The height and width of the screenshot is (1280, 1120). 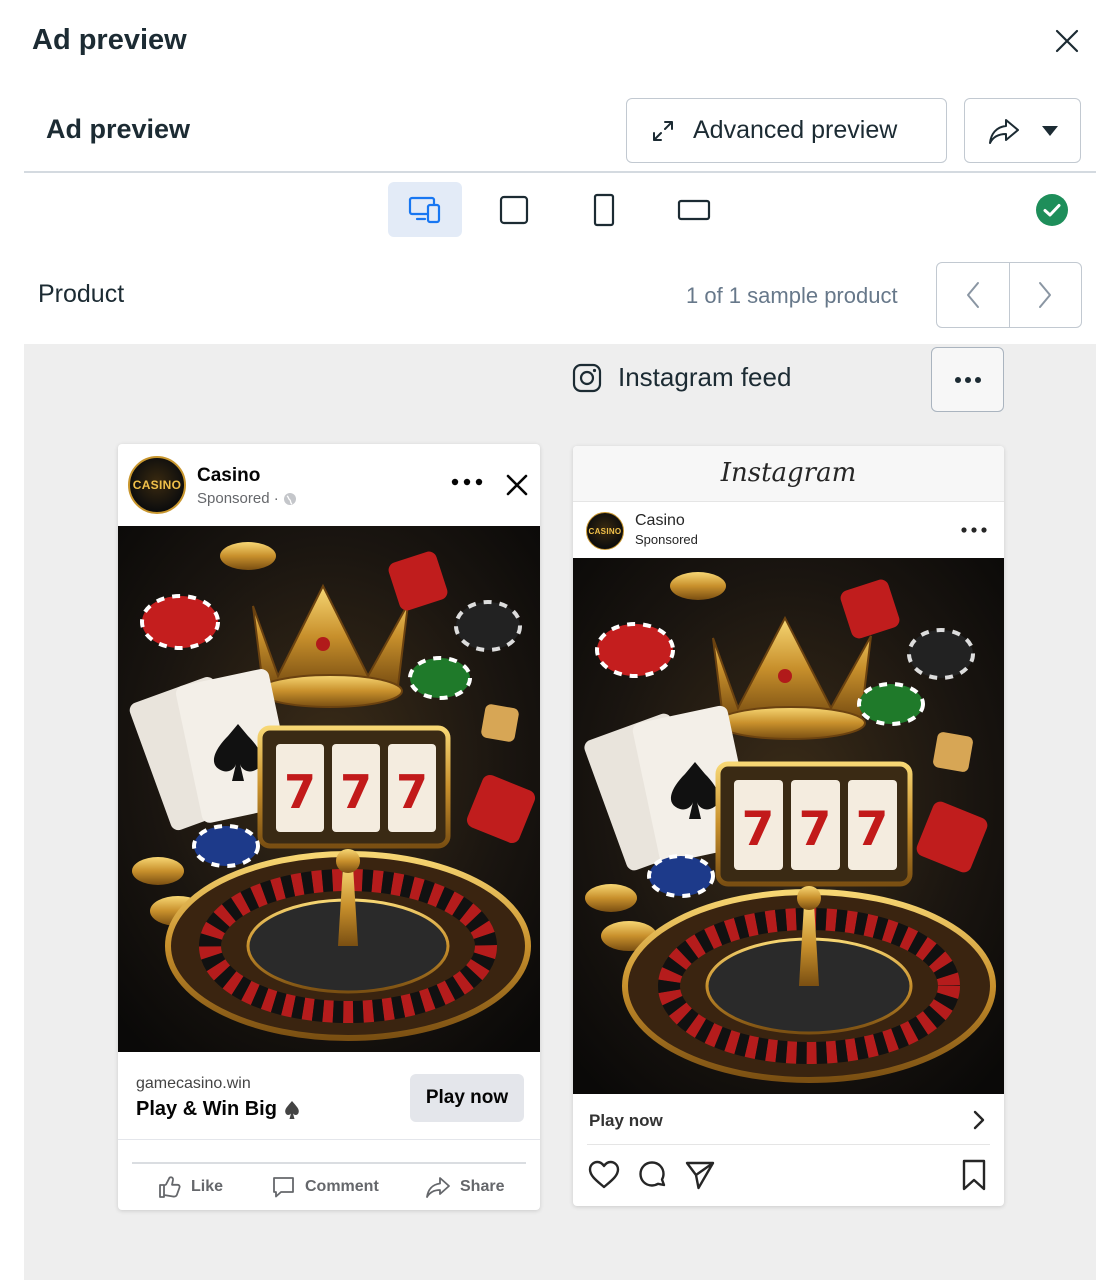 I want to click on product-pager, so click(x=1009, y=295).